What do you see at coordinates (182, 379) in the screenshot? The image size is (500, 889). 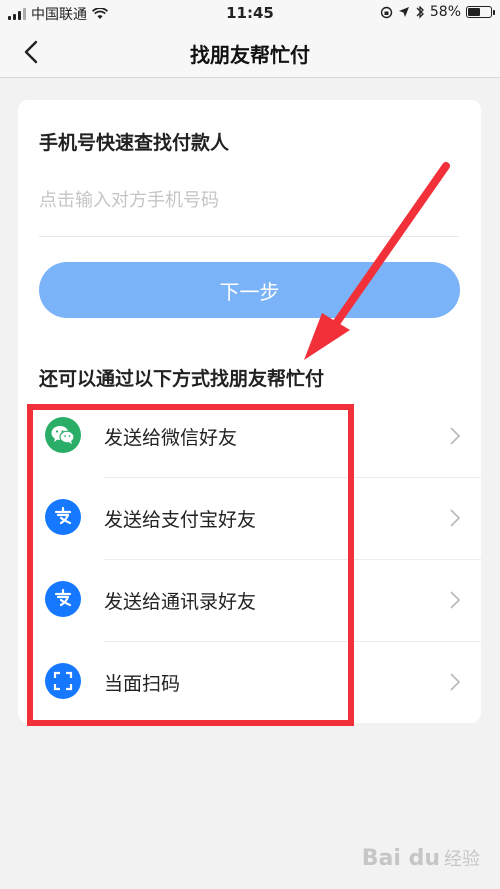 I see `other-methods-title: 还可以通过以下方式找朋友帮忙付` at bounding box center [182, 379].